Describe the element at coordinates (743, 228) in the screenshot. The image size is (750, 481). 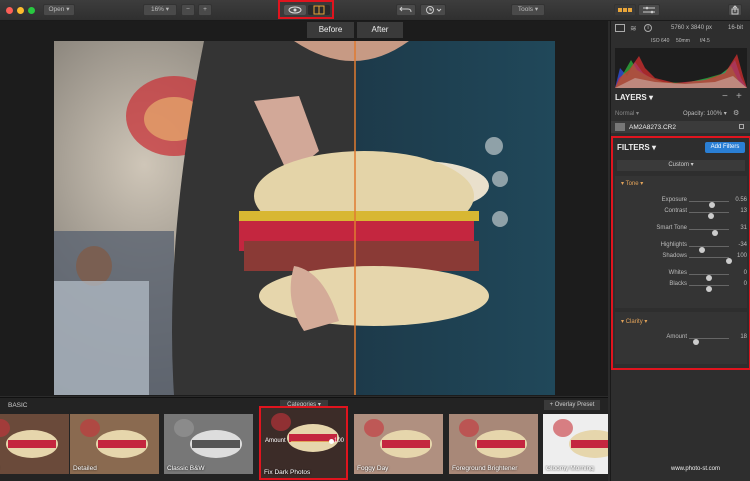
I see `slider-value: 31` at that location.